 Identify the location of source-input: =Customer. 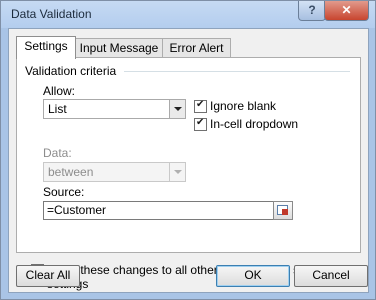
(158, 210).